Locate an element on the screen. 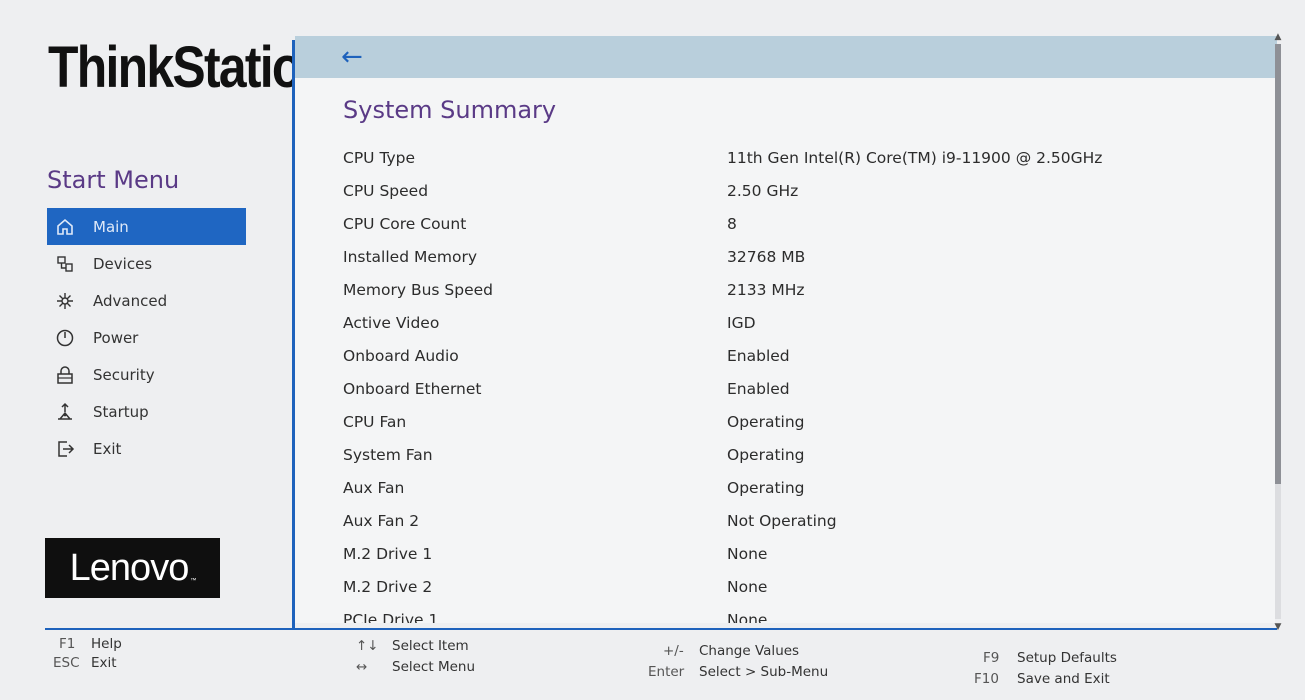 The image size is (1305, 700). summary-row: Memory Bus Speed 2133 MHz is located at coordinates (793, 289).